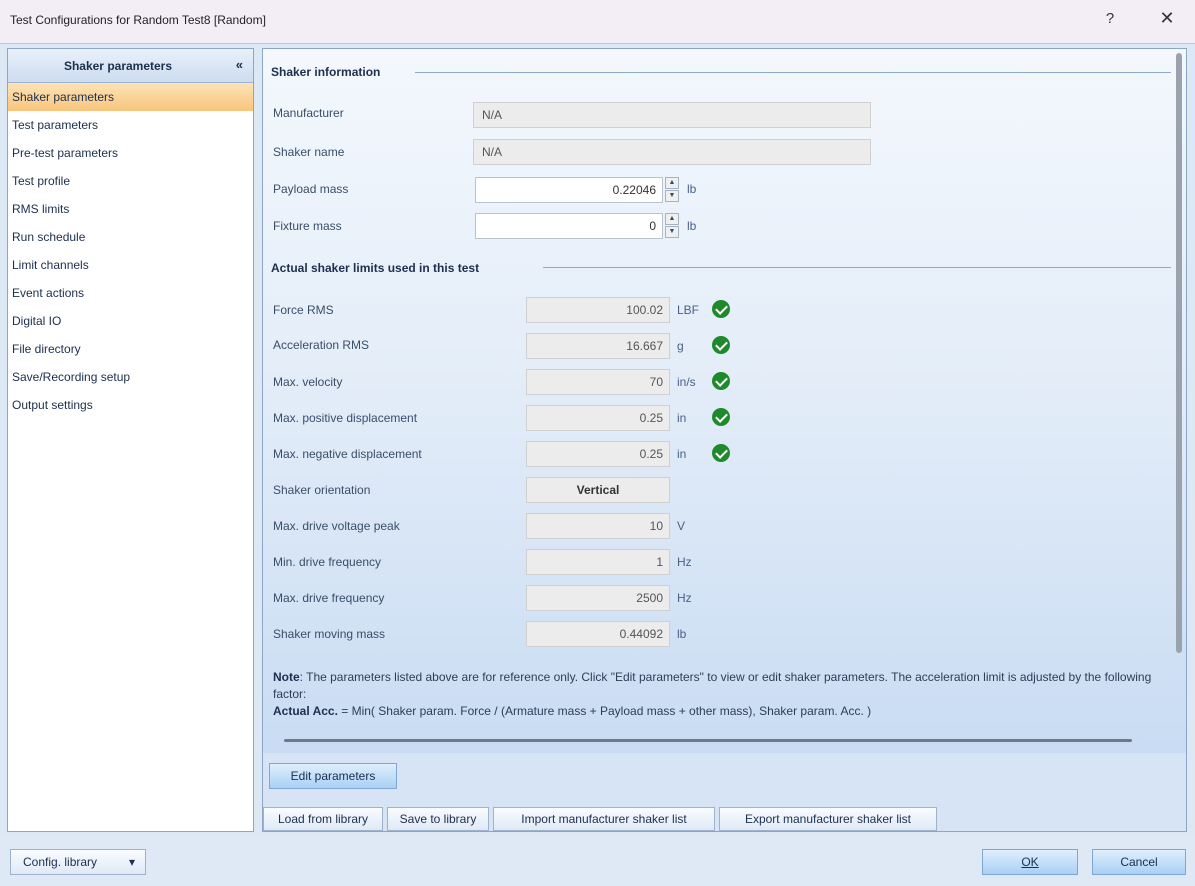 This screenshot has height=886, width=1195. I want to click on fixture-mass-spinner: ▲ ▼, so click(672, 226).